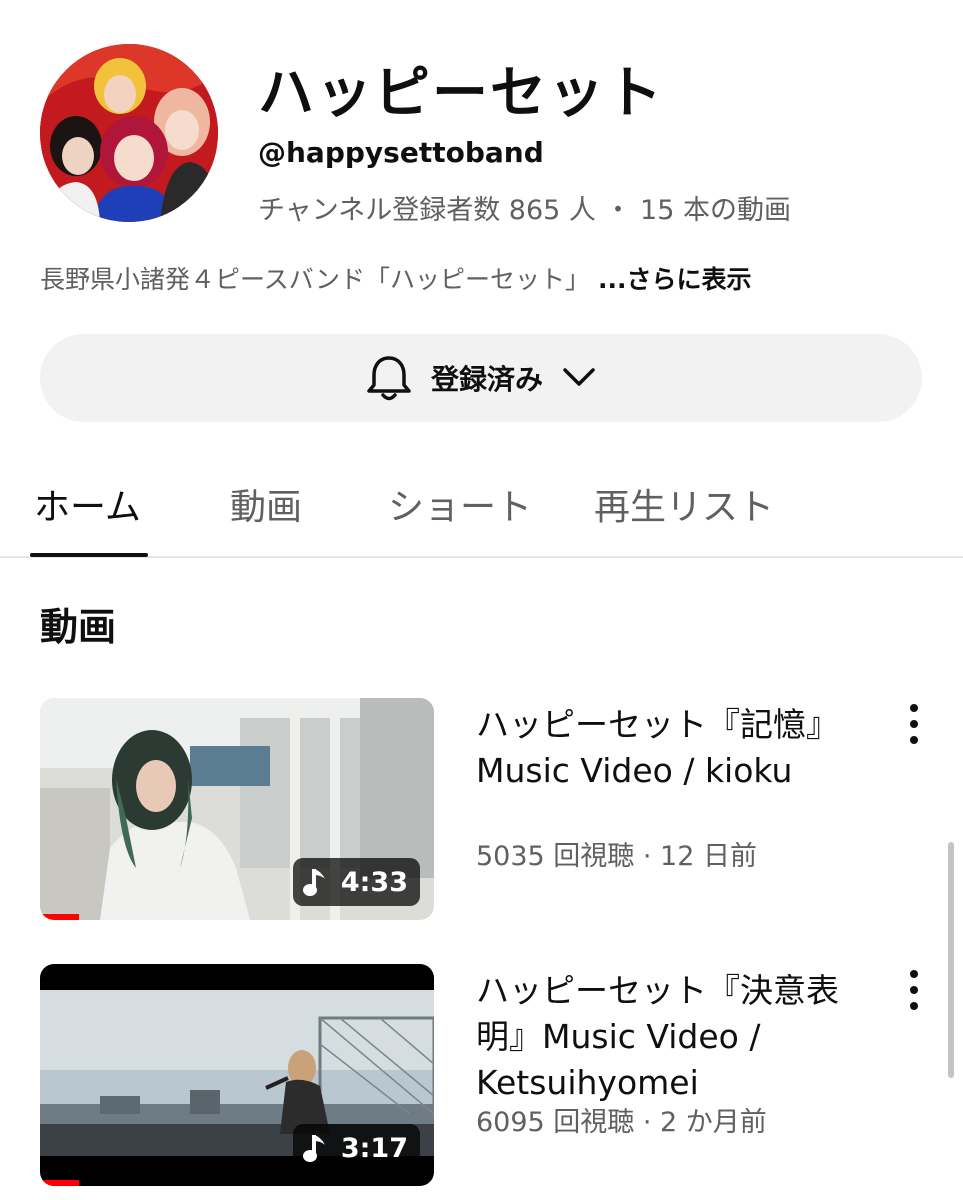 Image resolution: width=963 pixels, height=1200 pixels. Describe the element at coordinates (951, 960) in the screenshot. I see `scrollbar` at that location.